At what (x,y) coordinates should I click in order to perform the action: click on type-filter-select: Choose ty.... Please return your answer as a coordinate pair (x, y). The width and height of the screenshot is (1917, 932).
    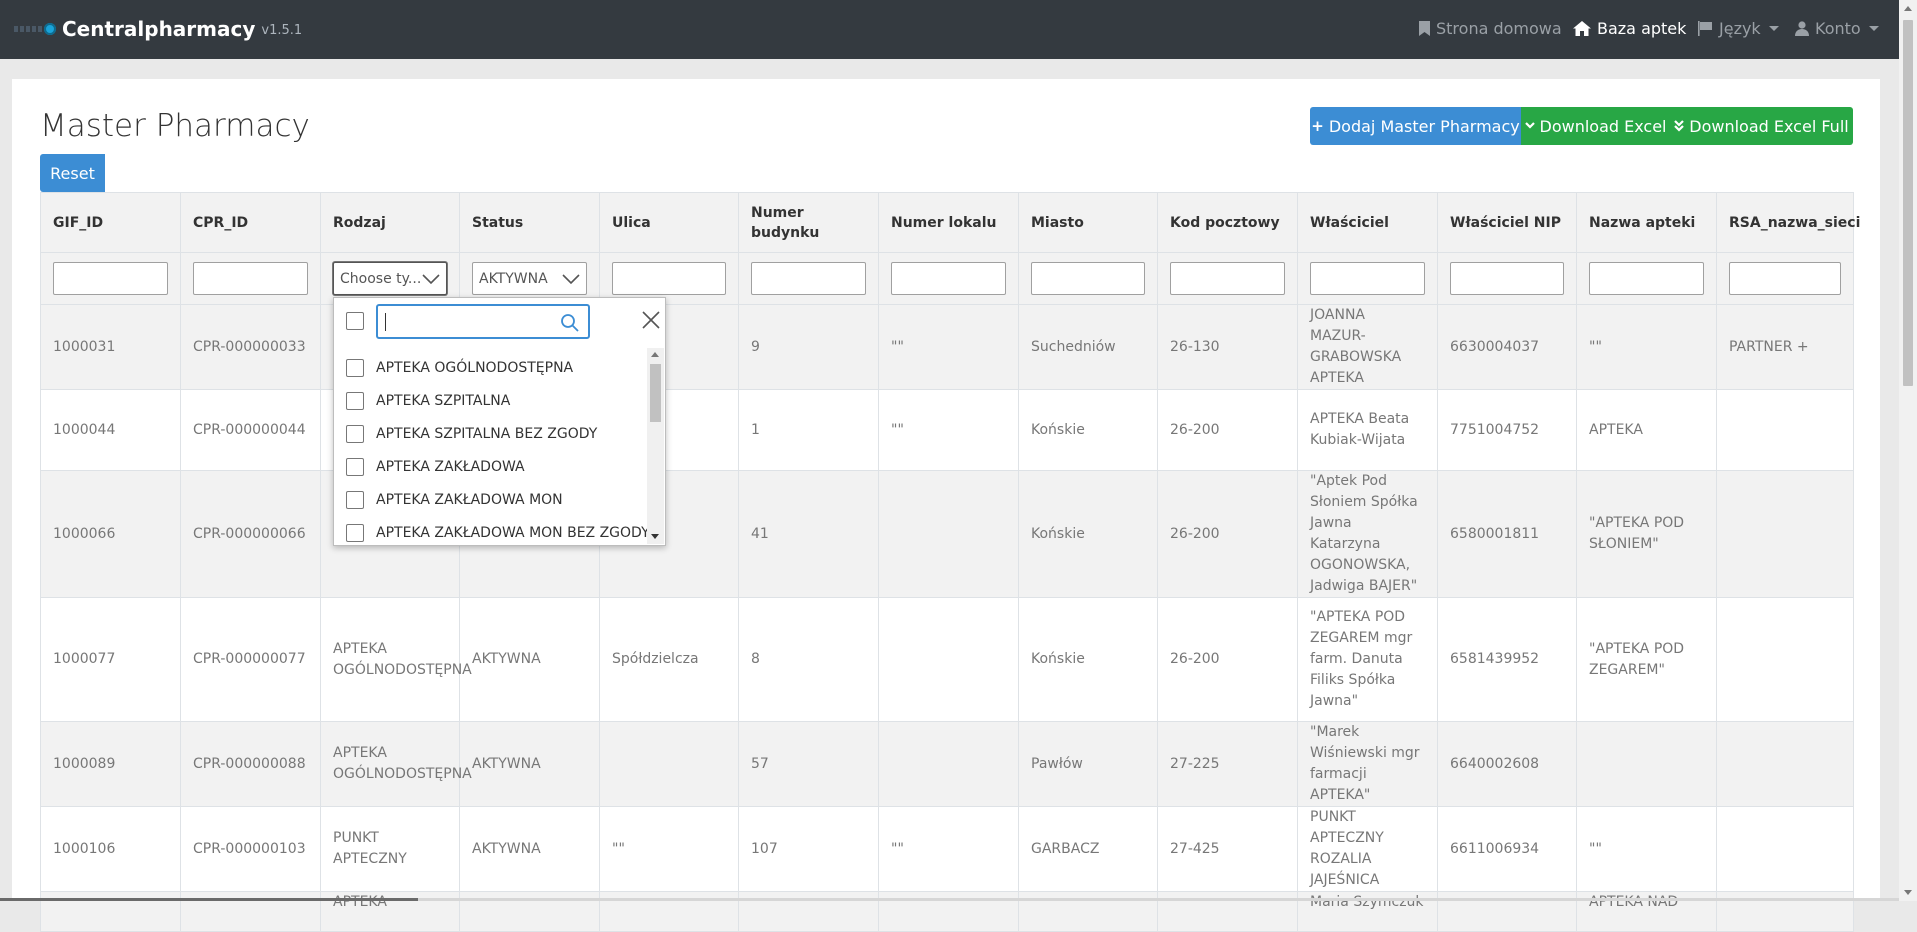
    Looking at the image, I should click on (390, 278).